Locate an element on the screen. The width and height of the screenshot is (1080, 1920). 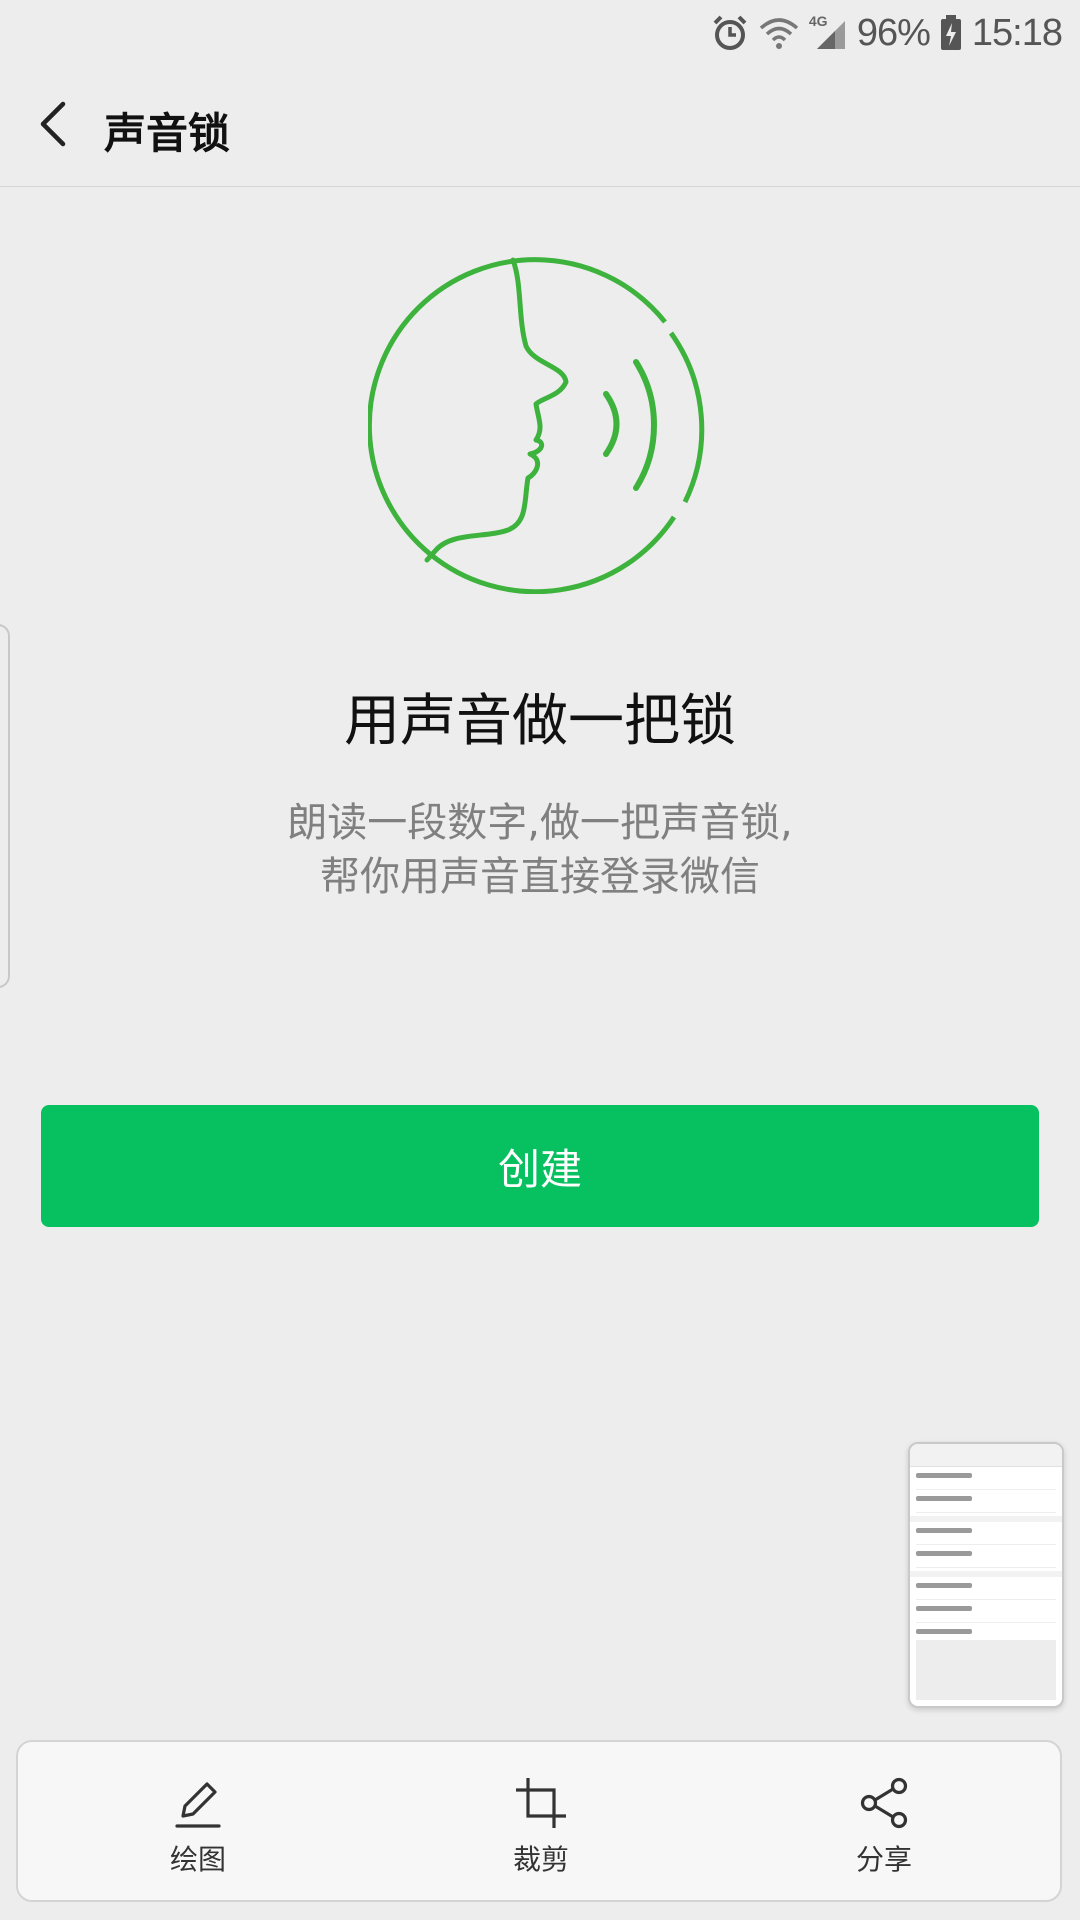
share-label: 分享 is located at coordinates (883, 1859).